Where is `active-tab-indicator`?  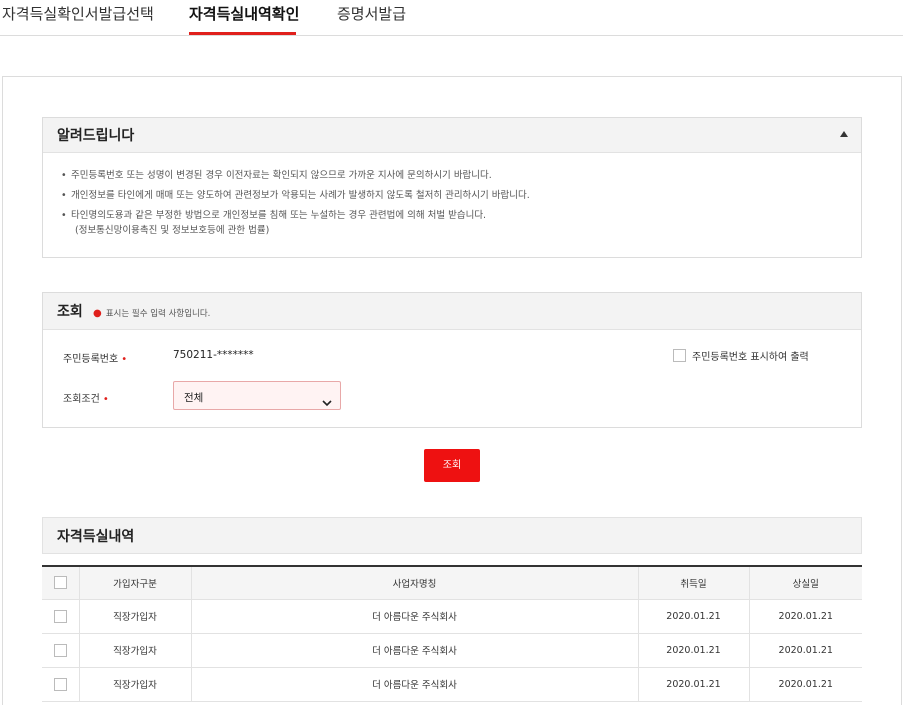 active-tab-indicator is located at coordinates (242, 33).